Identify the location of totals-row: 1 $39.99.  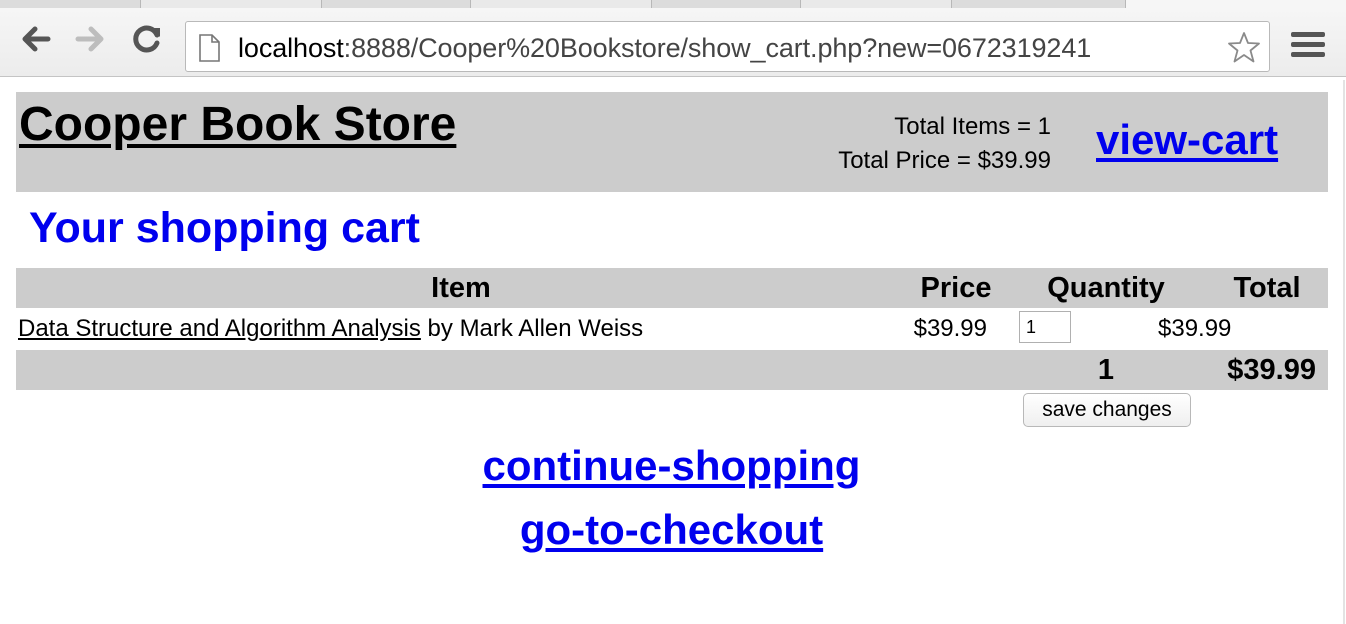
(672, 370).